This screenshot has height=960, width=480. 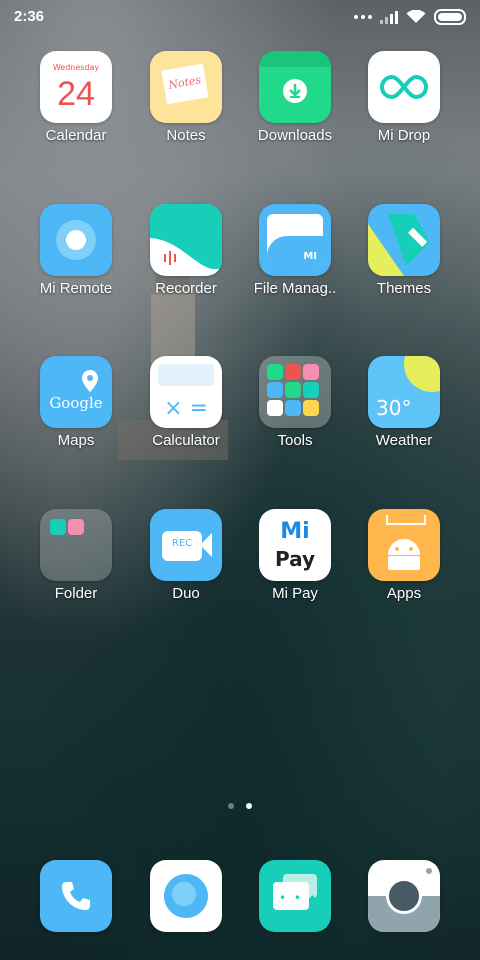 What do you see at coordinates (186, 392) in the screenshot?
I see `calculator-icon: × =` at bounding box center [186, 392].